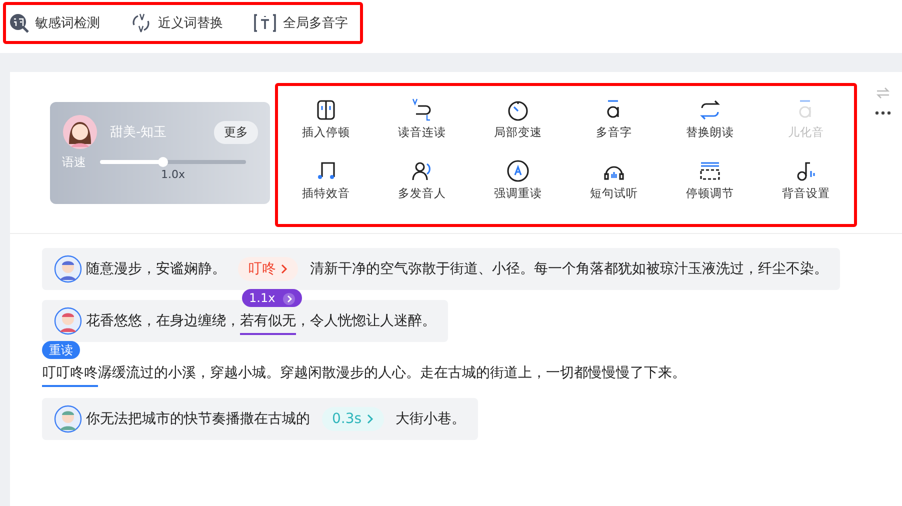  What do you see at coordinates (54, 23) in the screenshot?
I see `toolbar-button: 敏感词检测` at bounding box center [54, 23].